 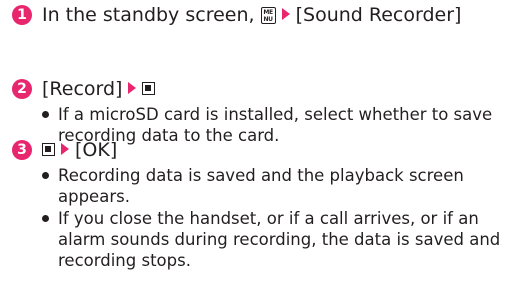 What do you see at coordinates (82, 89) in the screenshot?
I see `step-2-text-a: [Record]` at bounding box center [82, 89].